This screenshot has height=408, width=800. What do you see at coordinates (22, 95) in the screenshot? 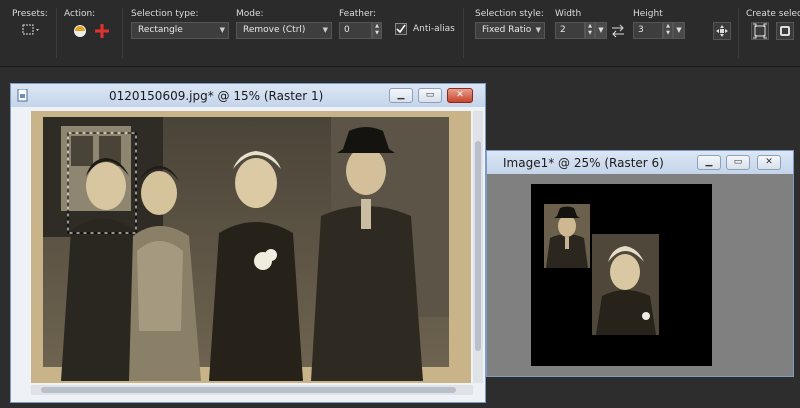
I see `document-icon` at bounding box center [22, 95].